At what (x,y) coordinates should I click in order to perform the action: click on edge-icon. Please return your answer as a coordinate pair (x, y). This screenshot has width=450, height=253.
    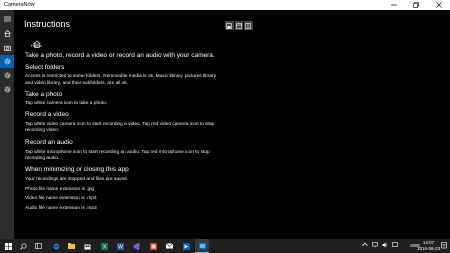
    Looking at the image, I should click on (56, 246).